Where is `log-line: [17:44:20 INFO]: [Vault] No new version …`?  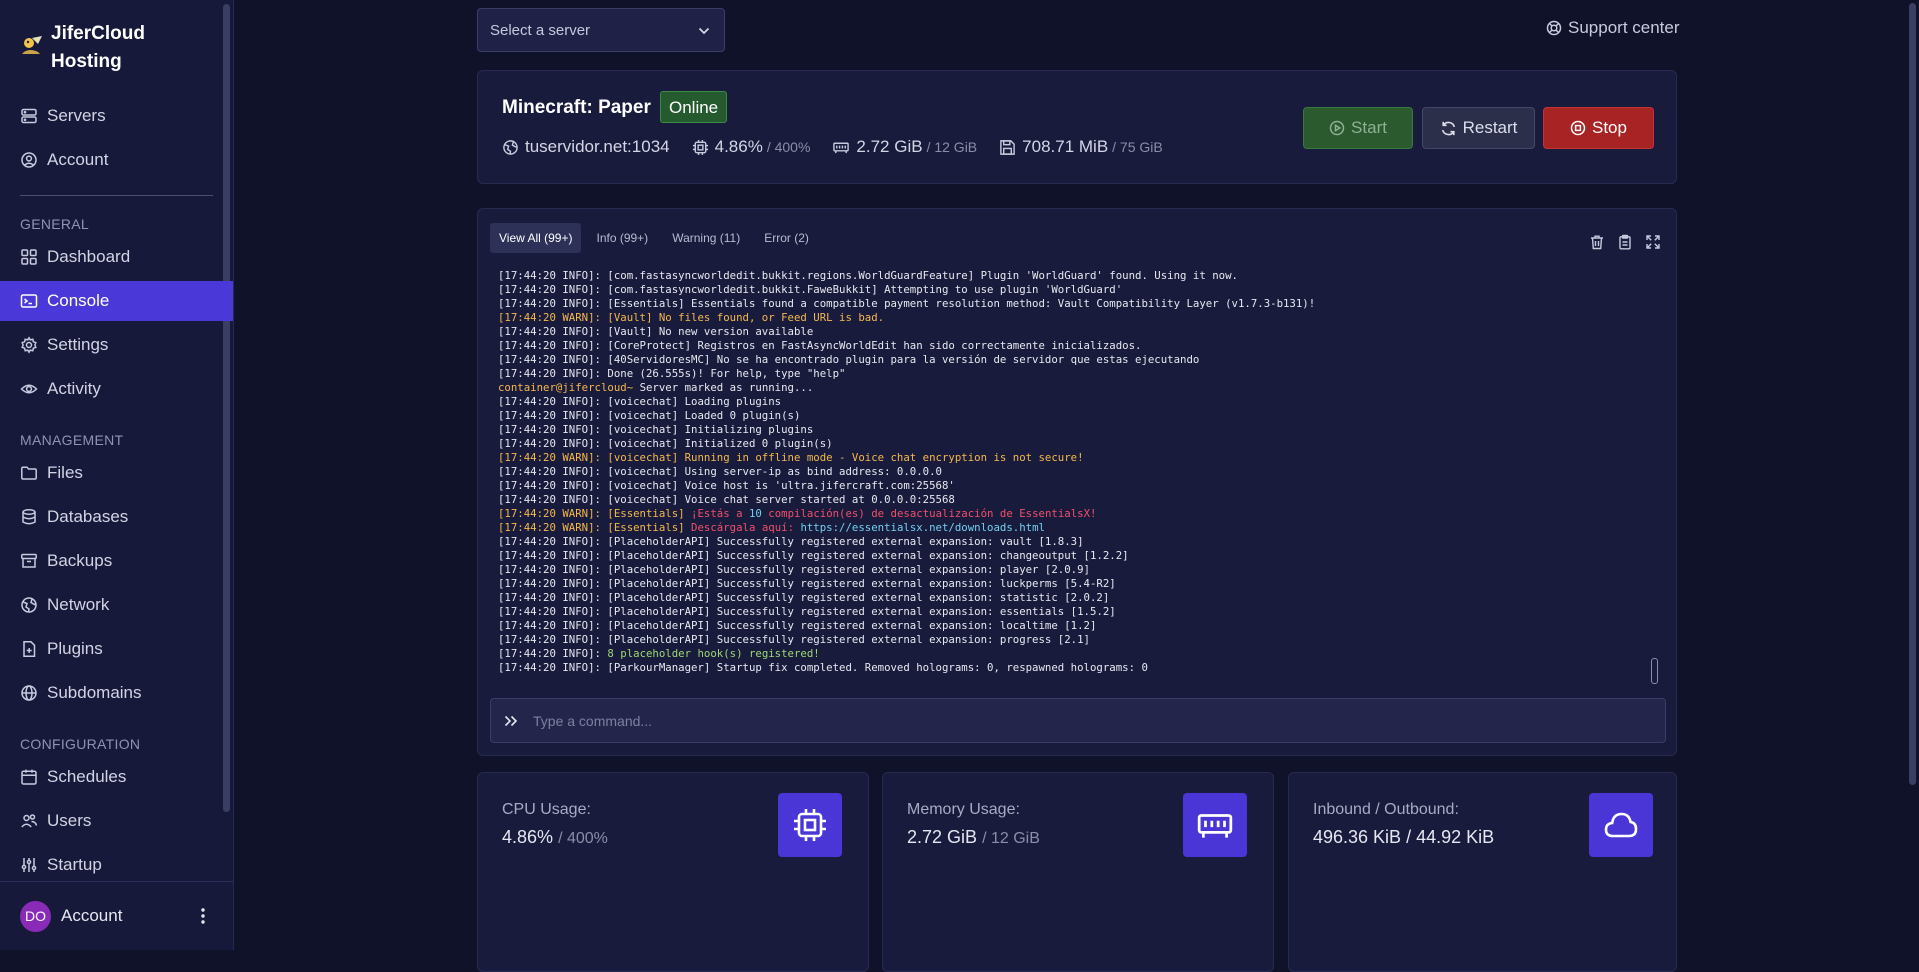 log-line: [17:44:20 INFO]: [Vault] No new version … is located at coordinates (656, 331).